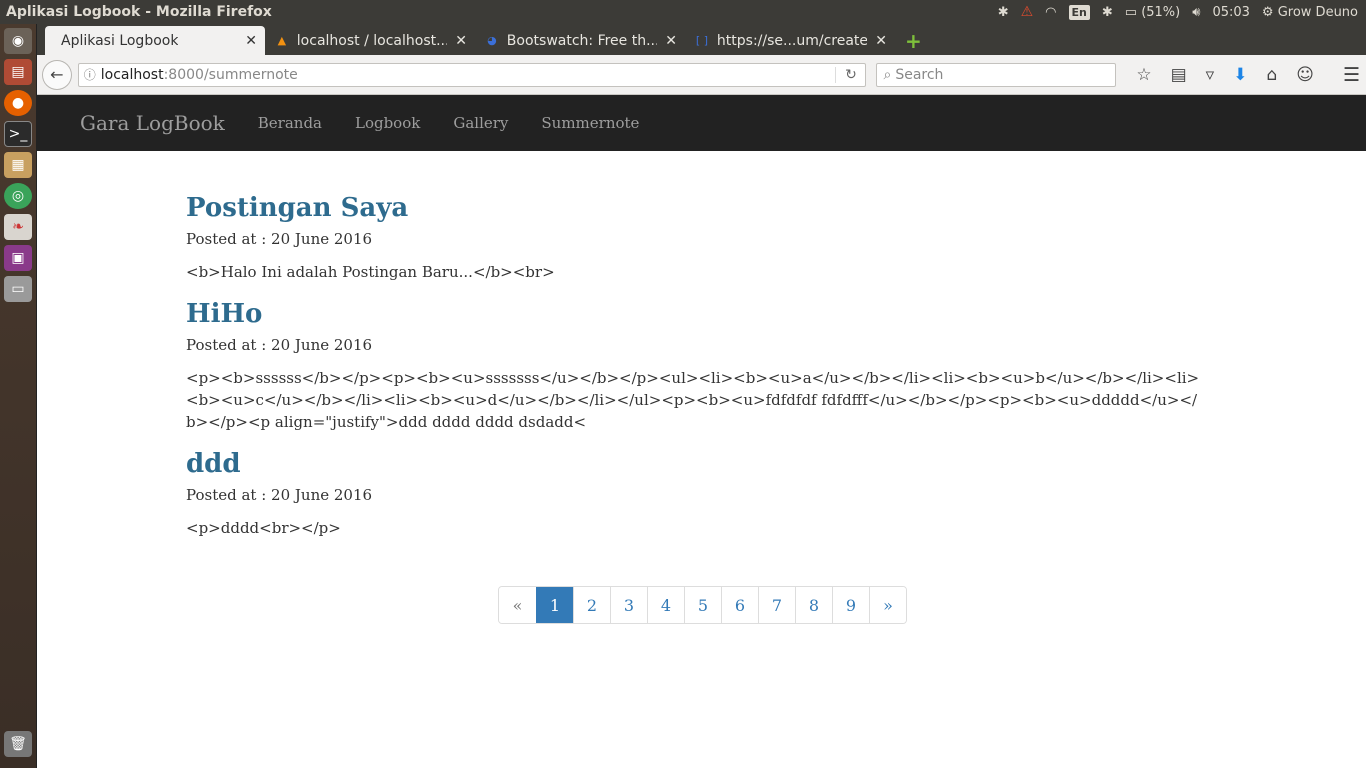 The height and width of the screenshot is (768, 1366). Describe the element at coordinates (1210, 75) in the screenshot. I see `pocket-icon: ▿` at that location.